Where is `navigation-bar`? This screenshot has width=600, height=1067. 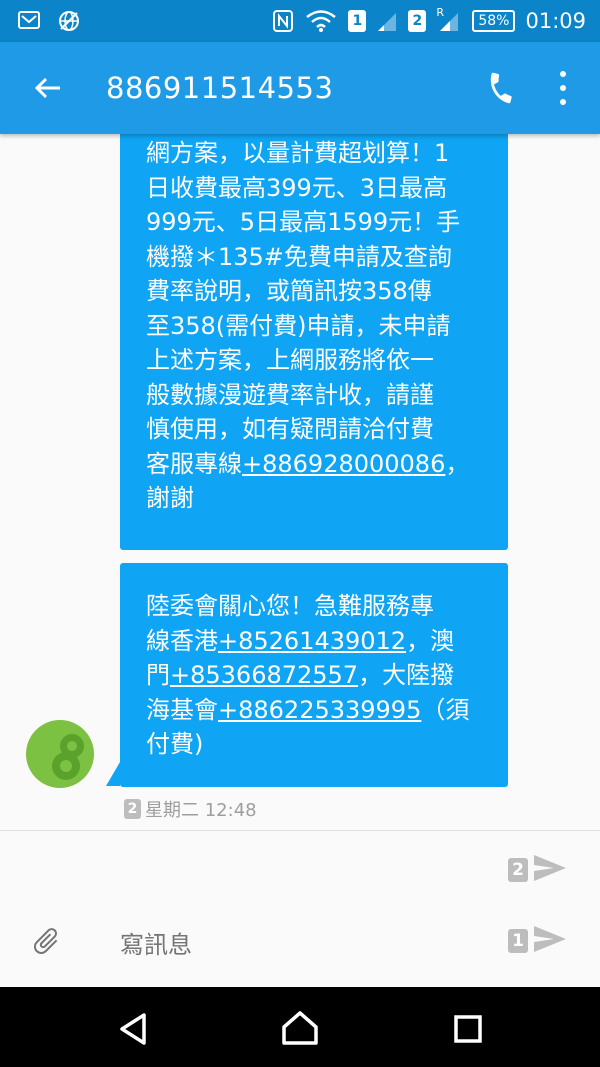
navigation-bar is located at coordinates (300, 1027).